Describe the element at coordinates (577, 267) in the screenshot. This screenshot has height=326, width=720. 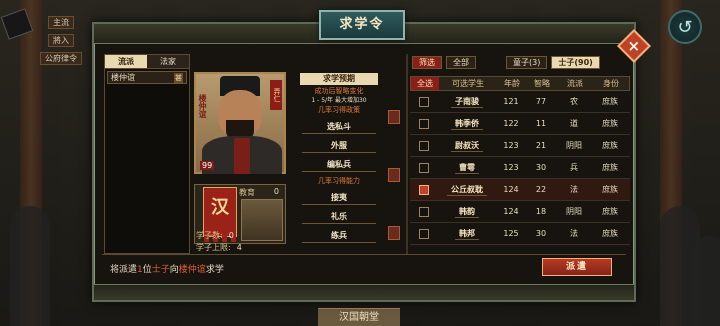
I see `dispatch-button: 派遣` at that location.